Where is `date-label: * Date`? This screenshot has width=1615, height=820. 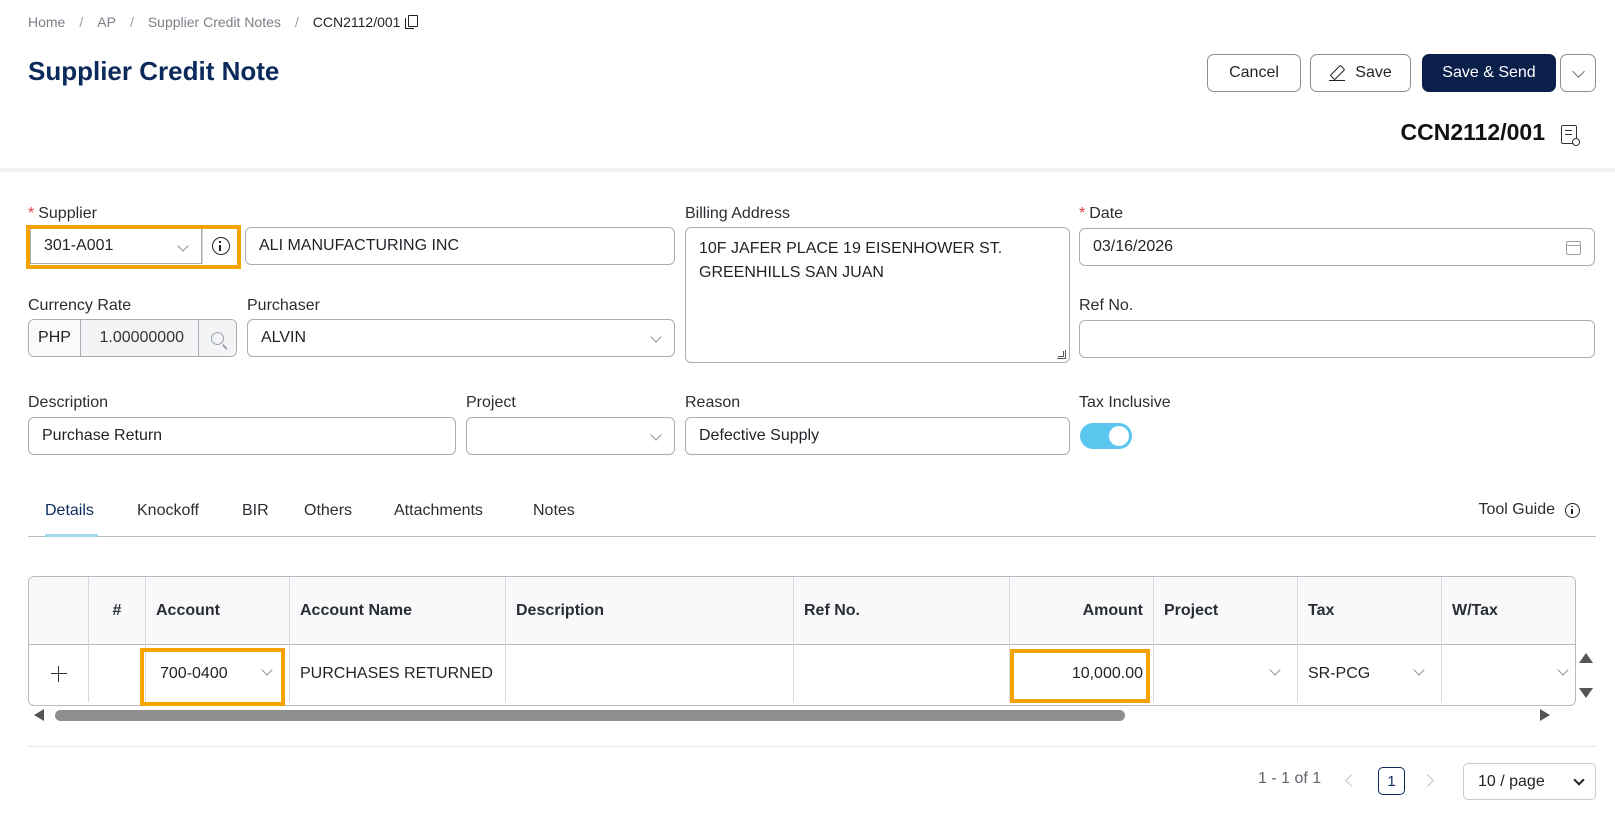
date-label: * Date is located at coordinates (1101, 214).